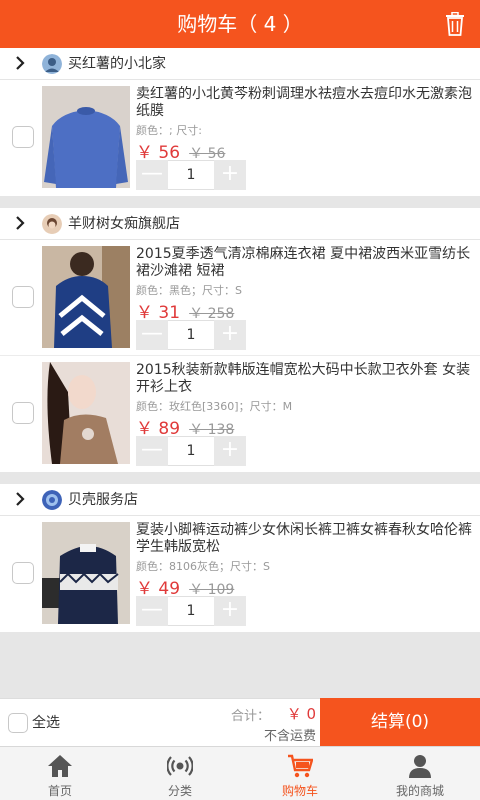 The image size is (480, 800). What do you see at coordinates (179, 791) in the screenshot?
I see `tab-label: 分类` at bounding box center [179, 791].